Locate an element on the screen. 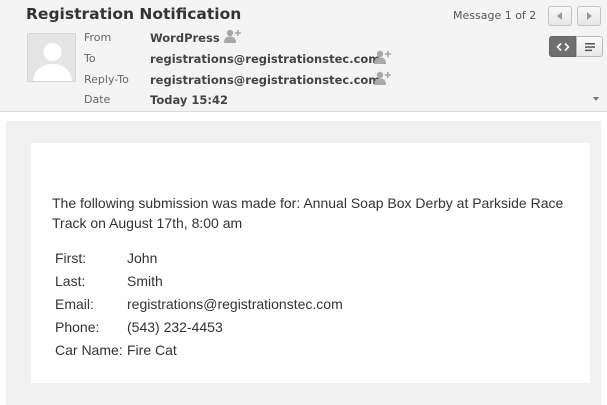  date-value: Today 15:42 is located at coordinates (189, 100).